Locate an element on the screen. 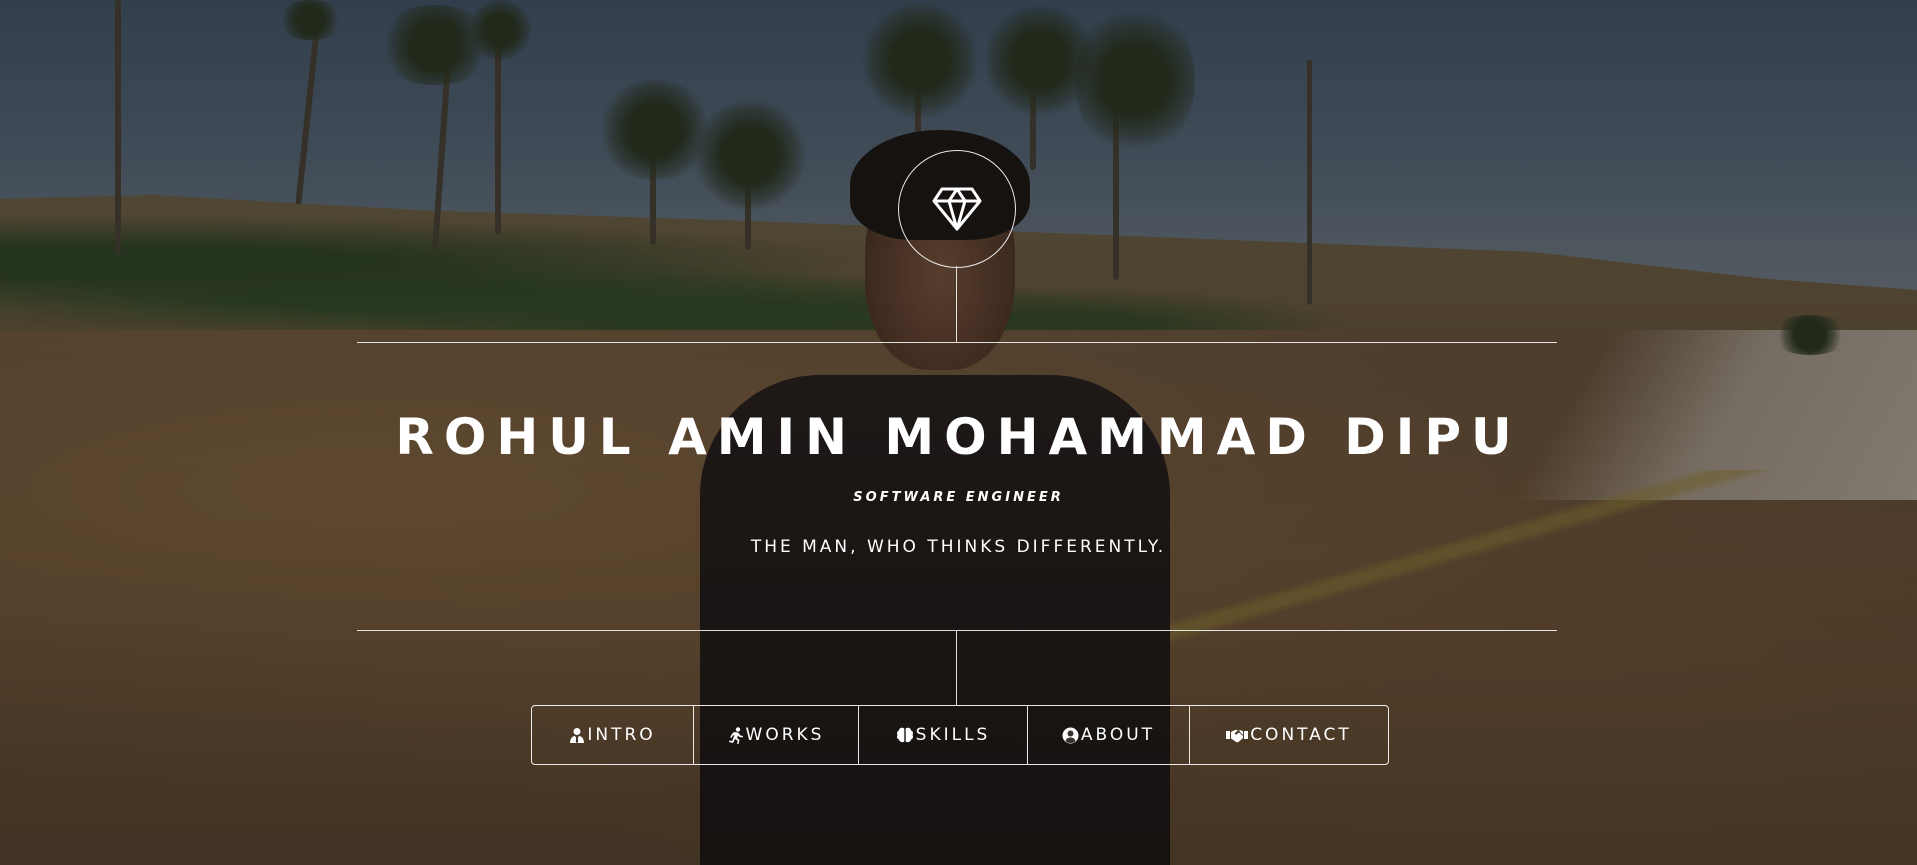  running-icon is located at coordinates (735, 735).